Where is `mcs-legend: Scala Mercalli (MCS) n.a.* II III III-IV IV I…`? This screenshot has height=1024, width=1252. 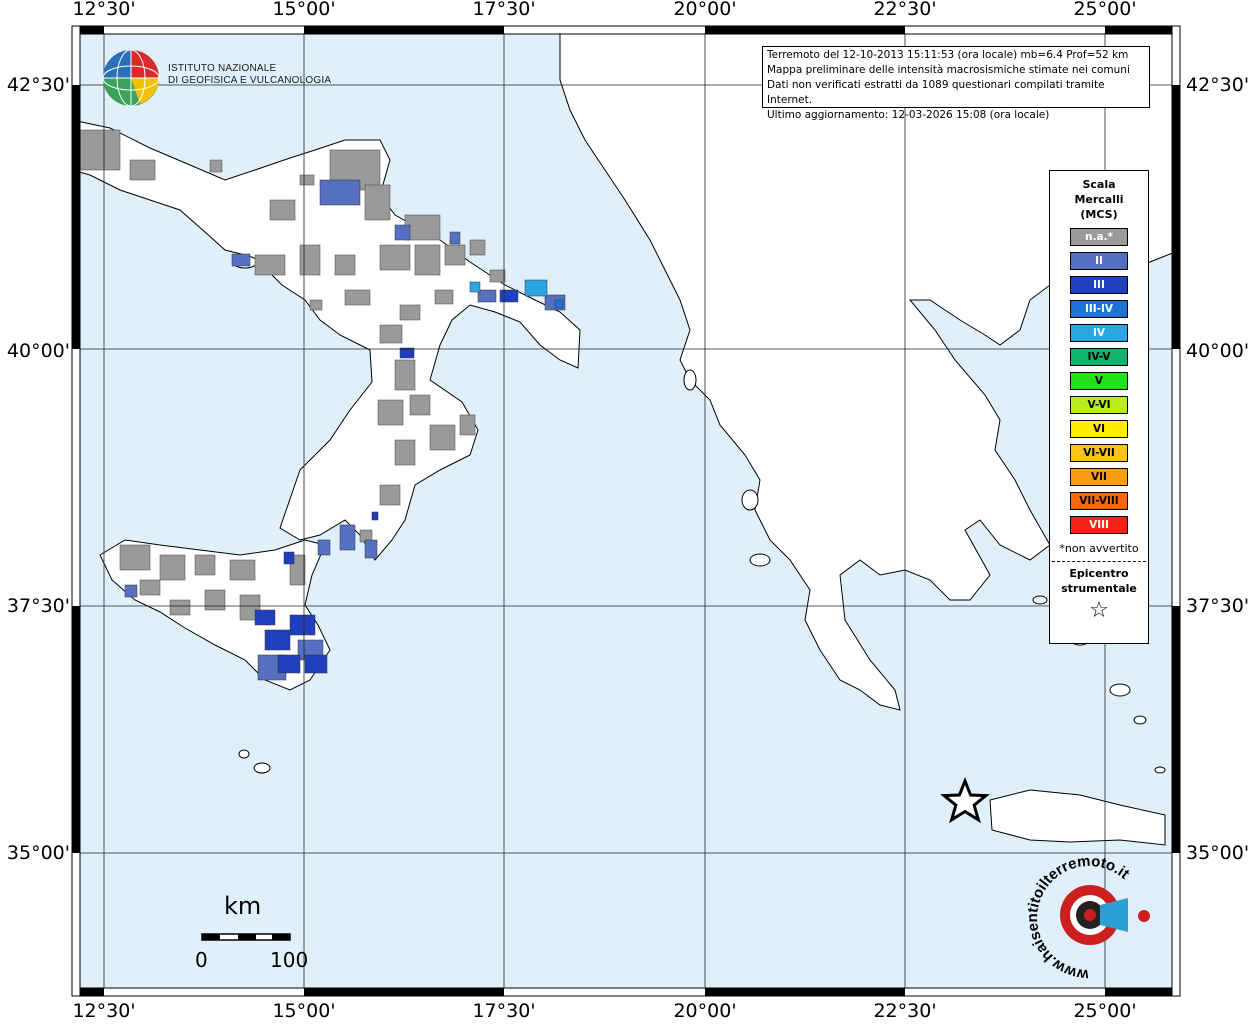
mcs-legend: Scala Mercalli (MCS) n.a.* II III III-IV IV I… is located at coordinates (1099, 407).